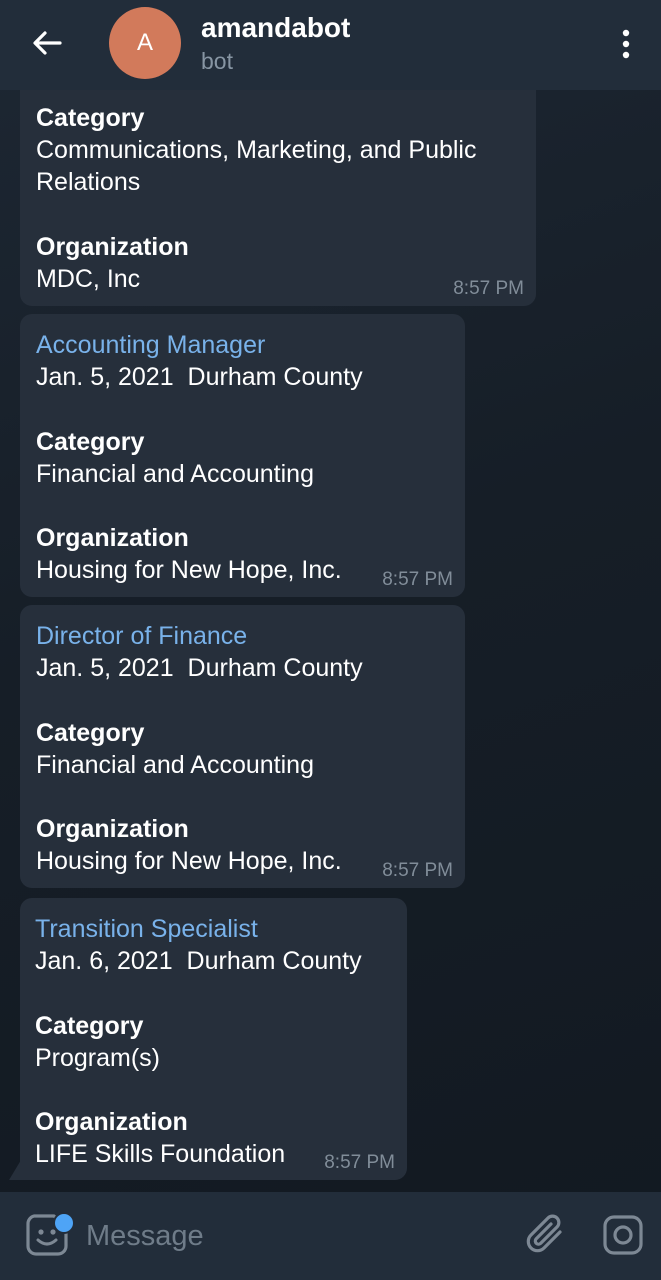 The height and width of the screenshot is (1280, 661). What do you see at coordinates (296, 1236) in the screenshot?
I see `message-input` at bounding box center [296, 1236].